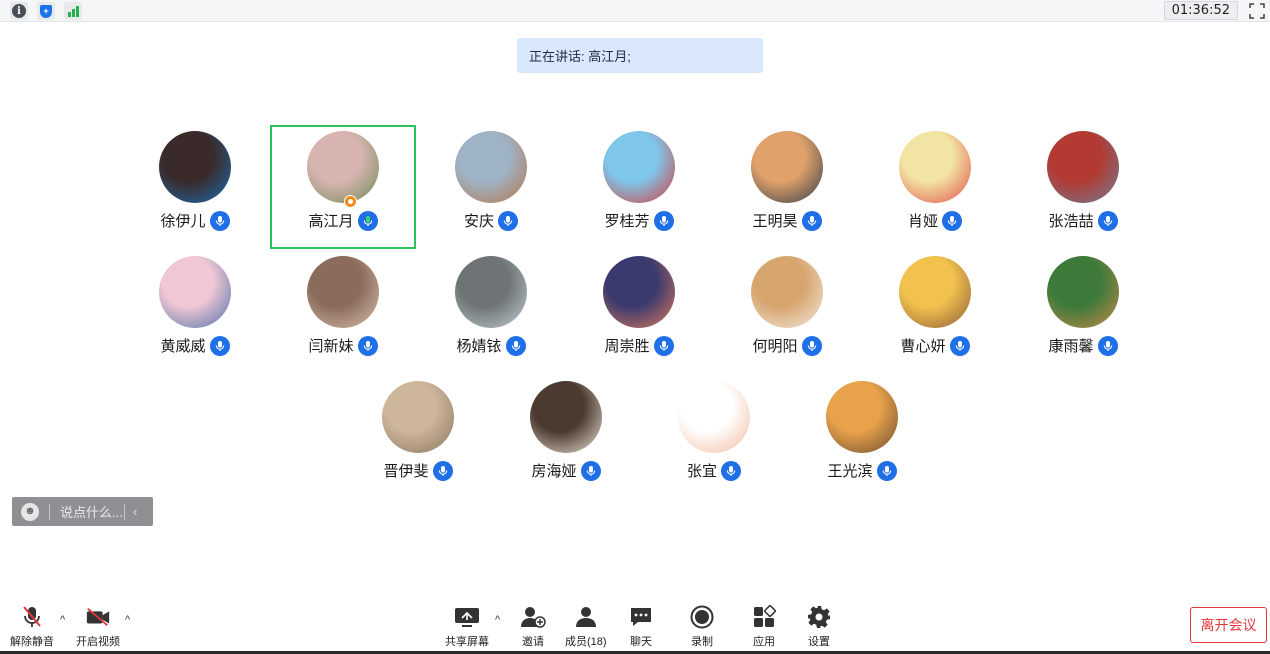 Image resolution: width=1270 pixels, height=654 pixels. I want to click on participant-tile: 晋伊斐, so click(418, 437).